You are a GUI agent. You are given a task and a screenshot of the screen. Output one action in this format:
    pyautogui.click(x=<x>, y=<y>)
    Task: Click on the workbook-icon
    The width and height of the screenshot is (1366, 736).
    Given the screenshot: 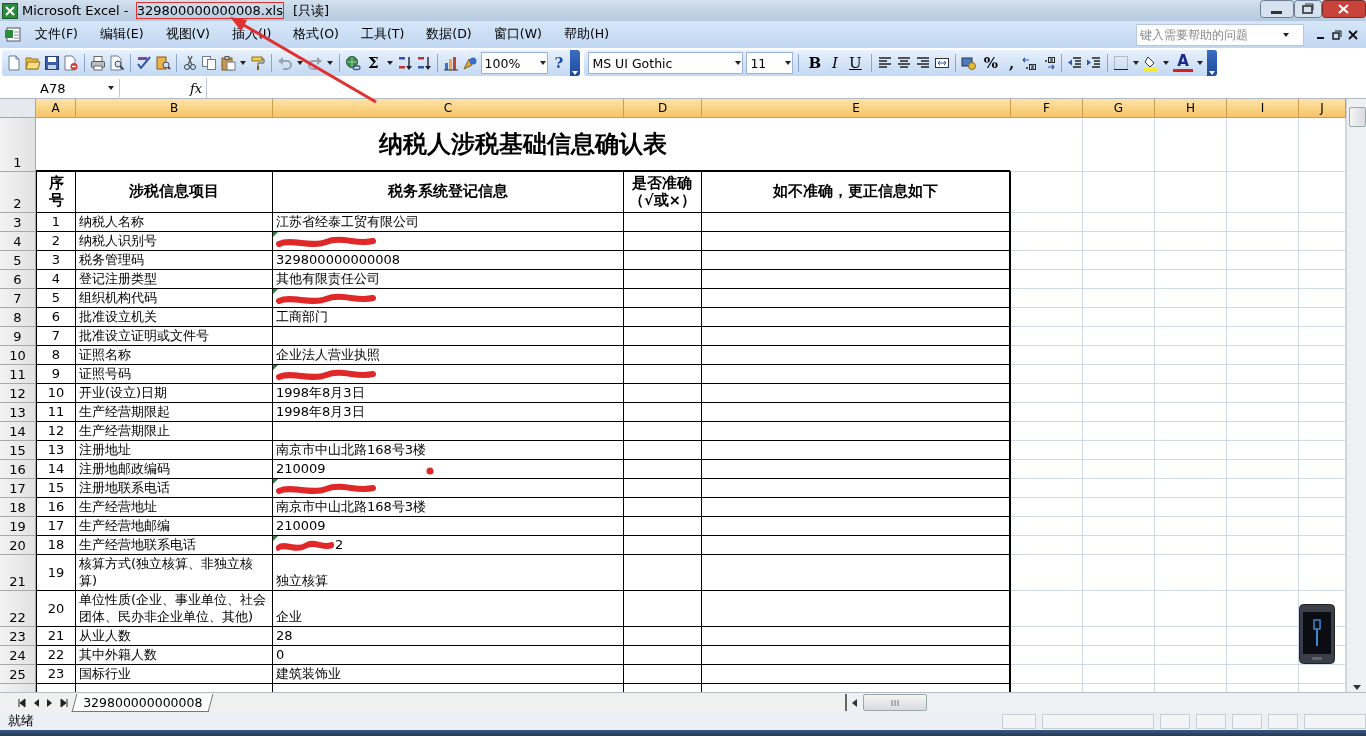 What is the action you would take?
    pyautogui.click(x=13, y=34)
    